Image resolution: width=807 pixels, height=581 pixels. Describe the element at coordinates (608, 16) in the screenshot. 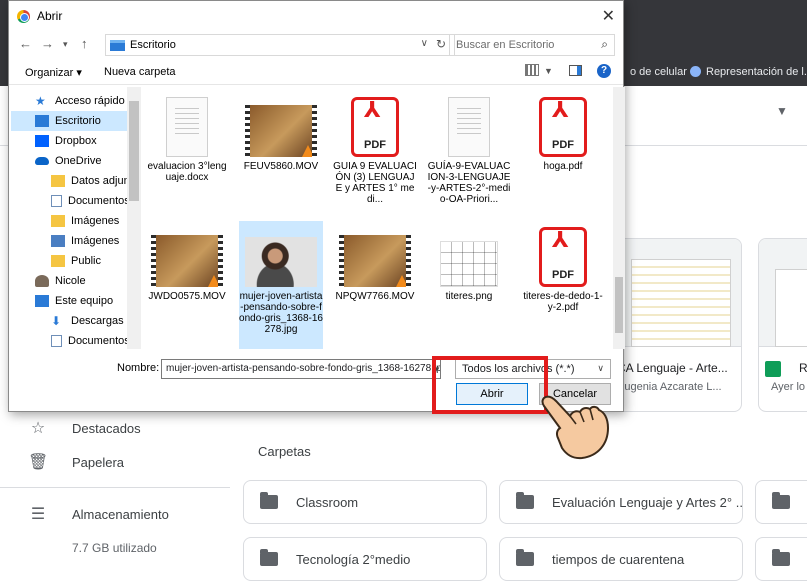

I see `close-icon: ✕` at that location.